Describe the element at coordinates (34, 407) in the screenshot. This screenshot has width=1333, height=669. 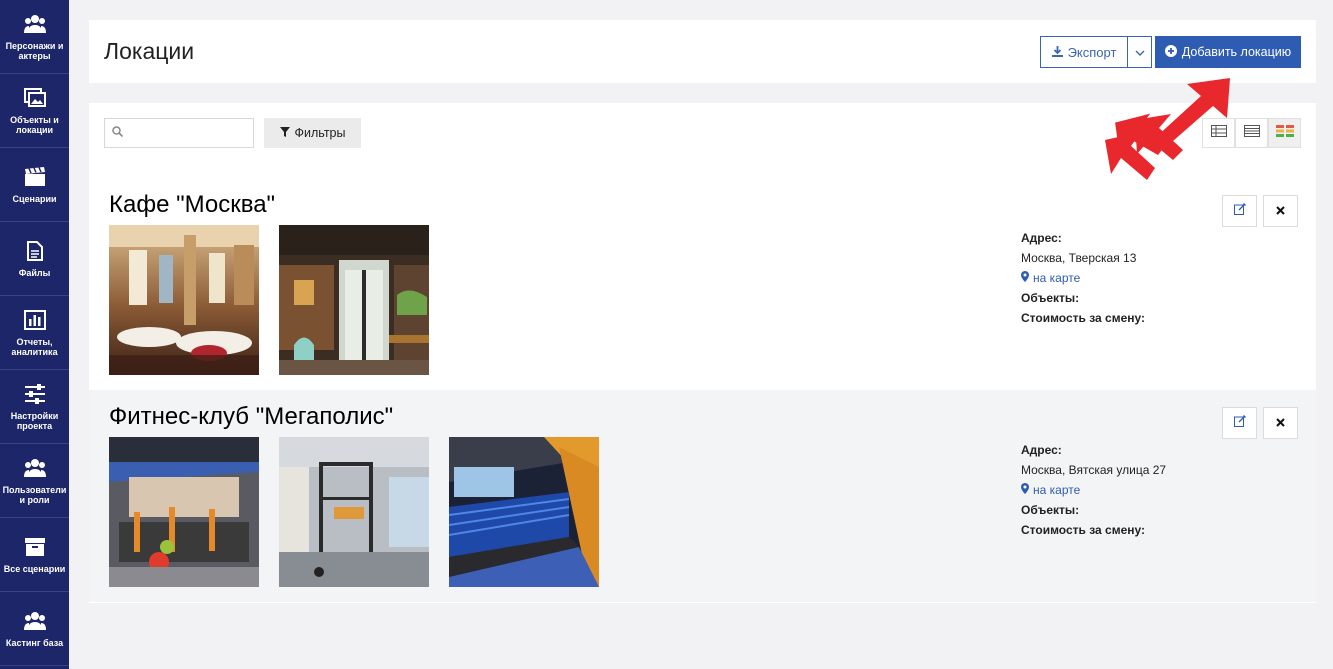
I see `sidebar-item-project-settings: Настройки проекта` at that location.